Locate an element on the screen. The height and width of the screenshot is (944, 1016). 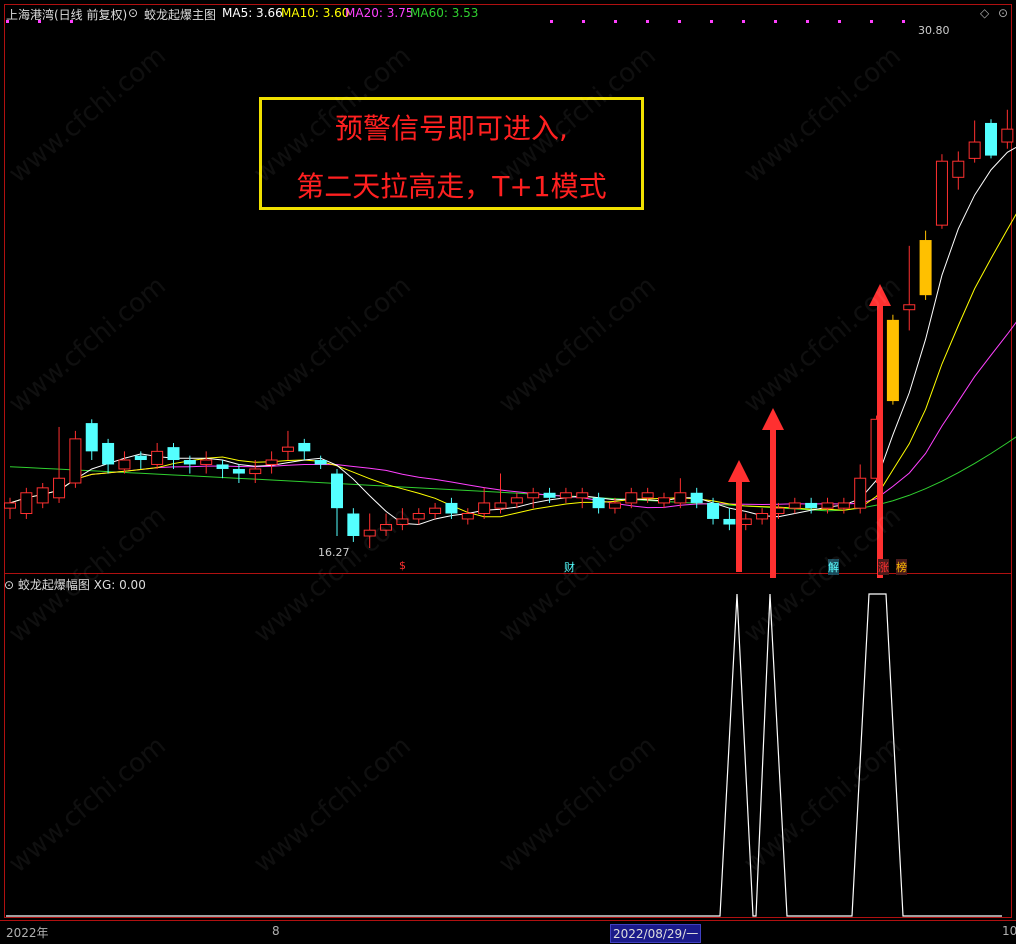
x-label-right: 10 is located at coordinates (1009, 931).